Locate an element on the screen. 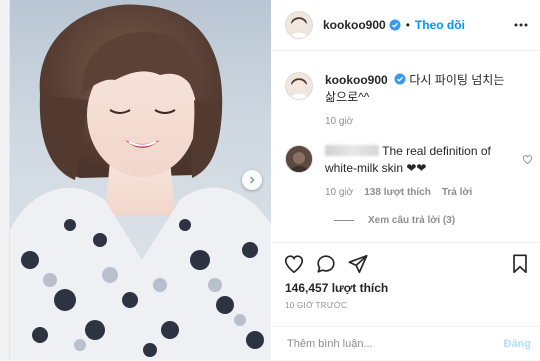  page-background is located at coordinates (4, 180).